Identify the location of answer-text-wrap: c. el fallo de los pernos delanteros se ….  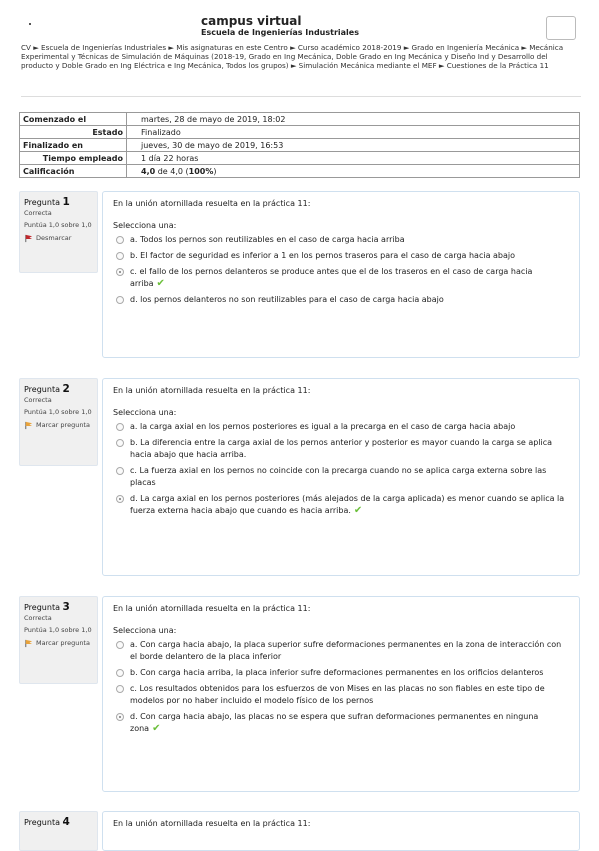
(349, 278).